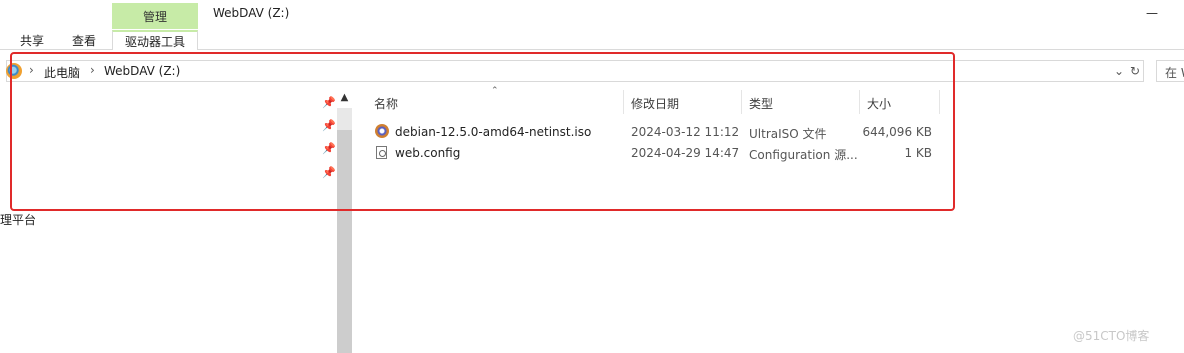 Image resolution: width=1184 pixels, height=353 pixels. I want to click on config-file-icon, so click(381, 152).